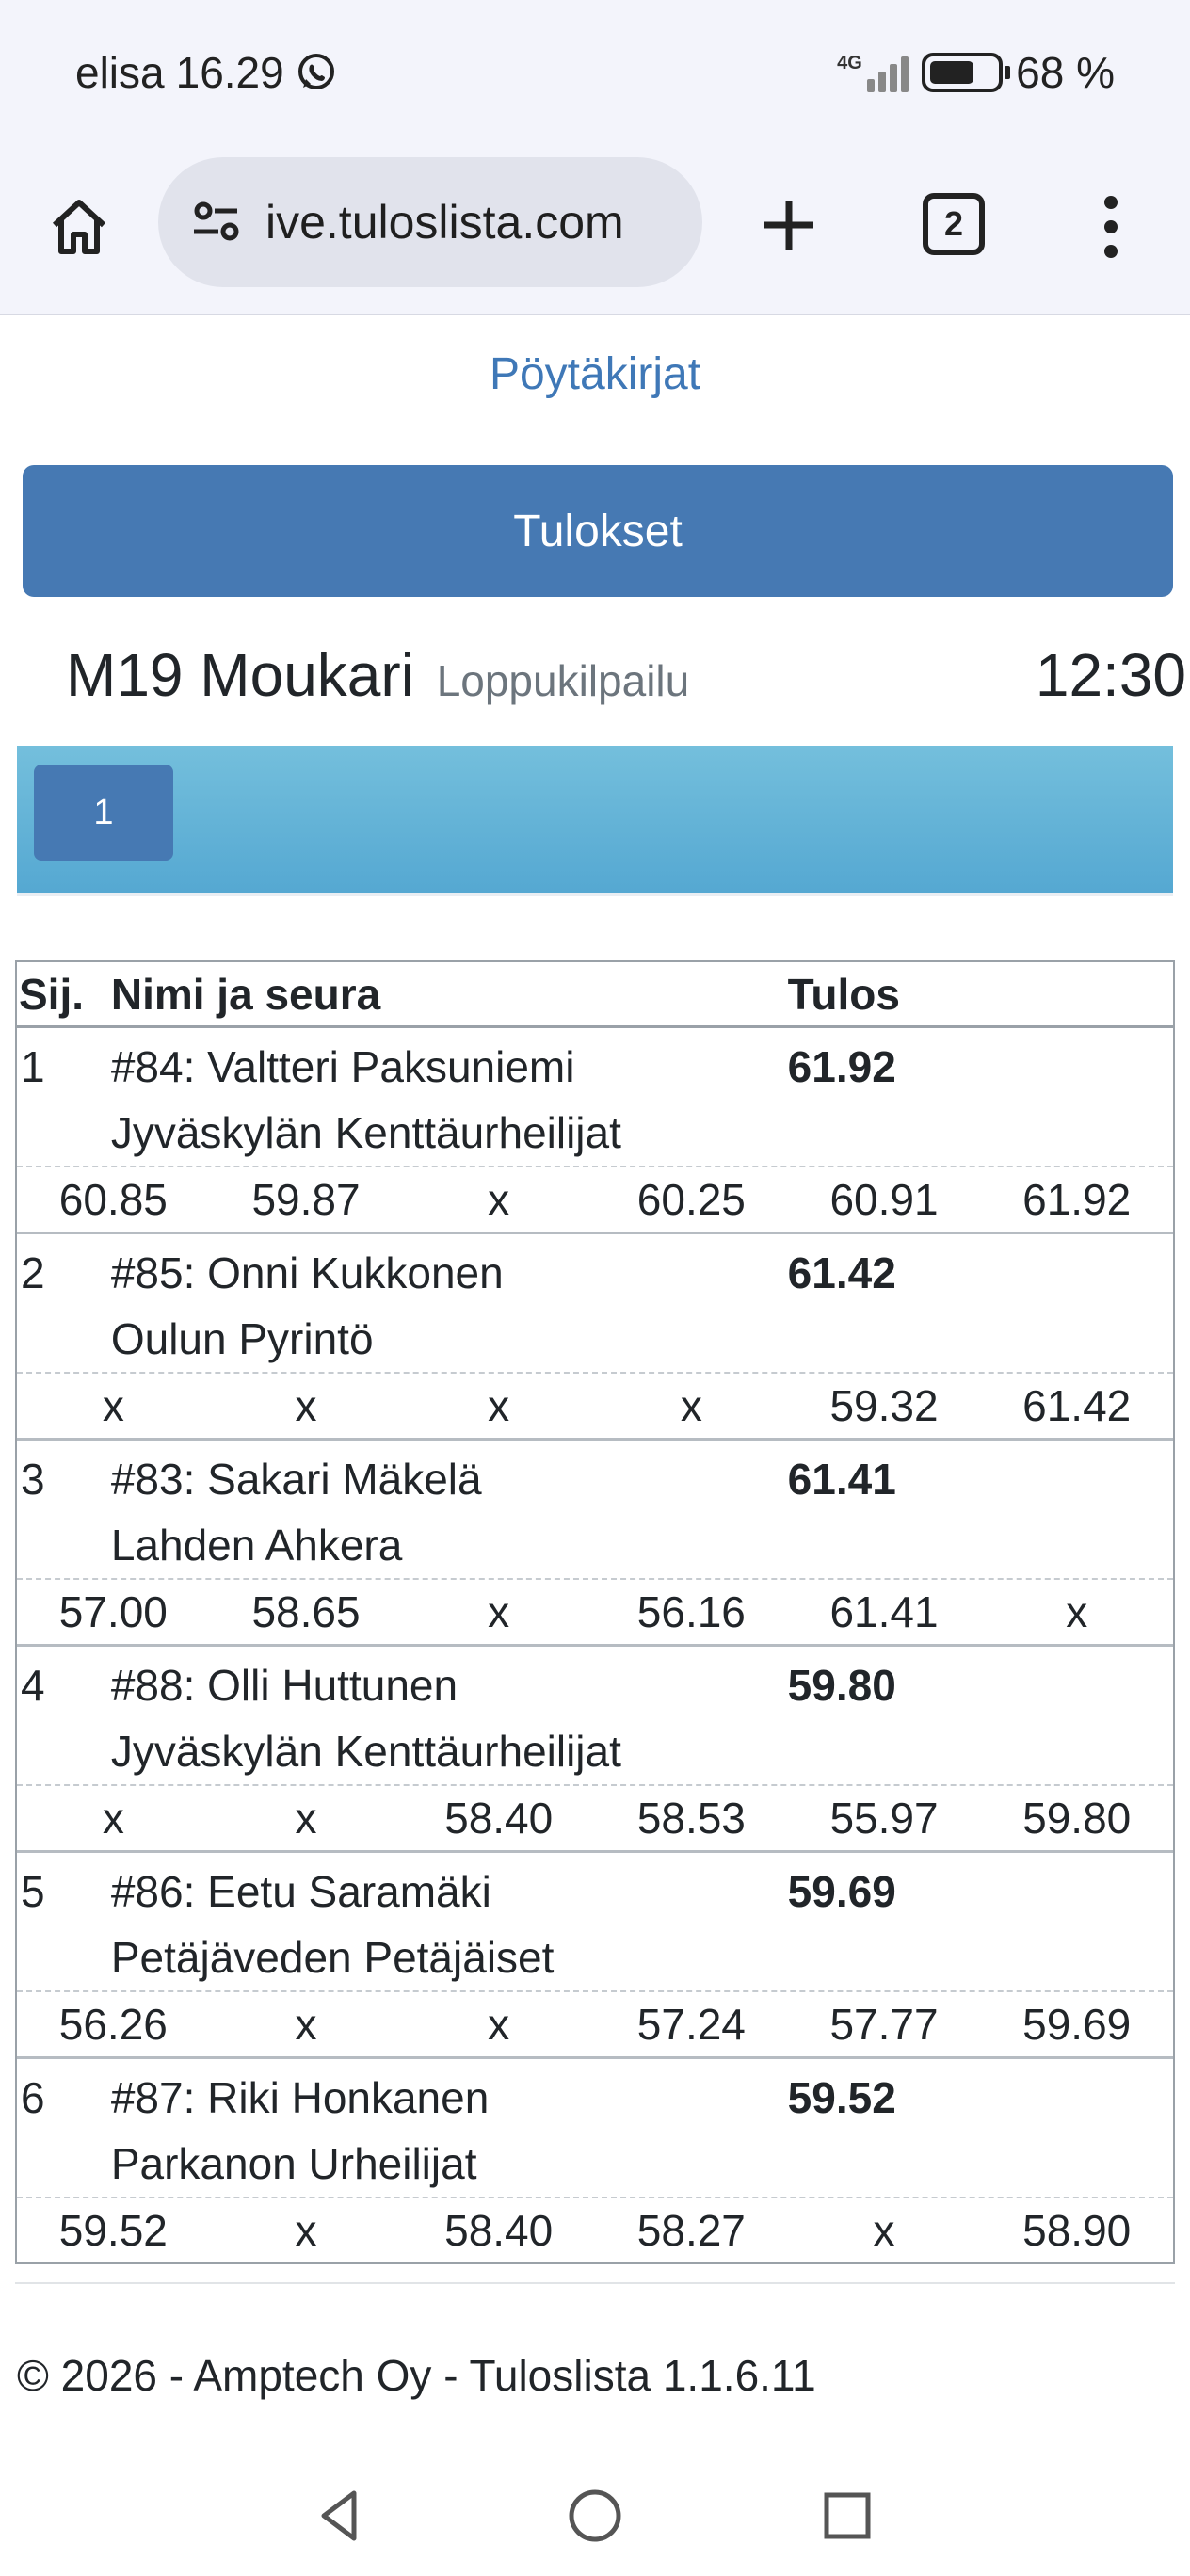 Image resolution: width=1190 pixels, height=2576 pixels. What do you see at coordinates (316, 71) in the screenshot?
I see `whatsapp-icon` at bounding box center [316, 71].